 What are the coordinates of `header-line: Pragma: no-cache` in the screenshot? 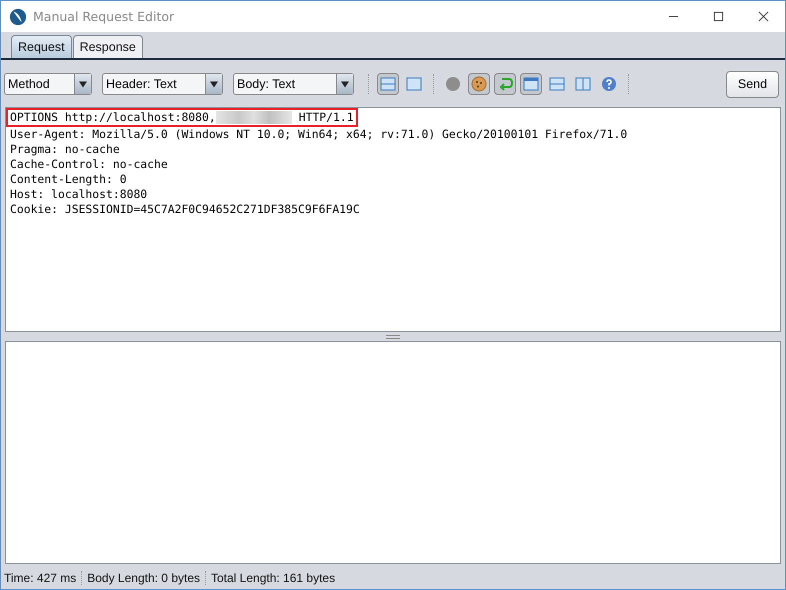 It's located at (65, 149).